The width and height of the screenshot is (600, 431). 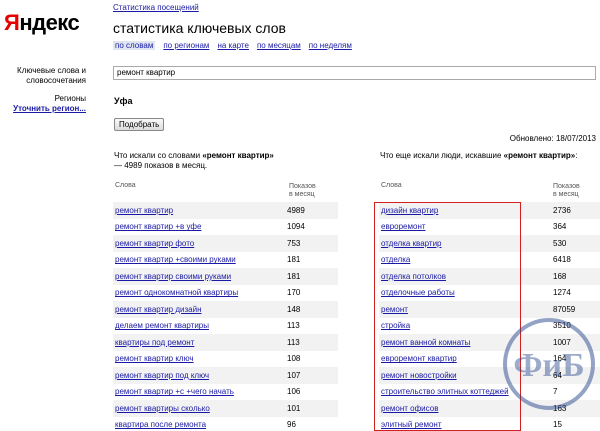 What do you see at coordinates (156, 7) in the screenshot?
I see `visits-stats-link: Статистика посещений` at bounding box center [156, 7].